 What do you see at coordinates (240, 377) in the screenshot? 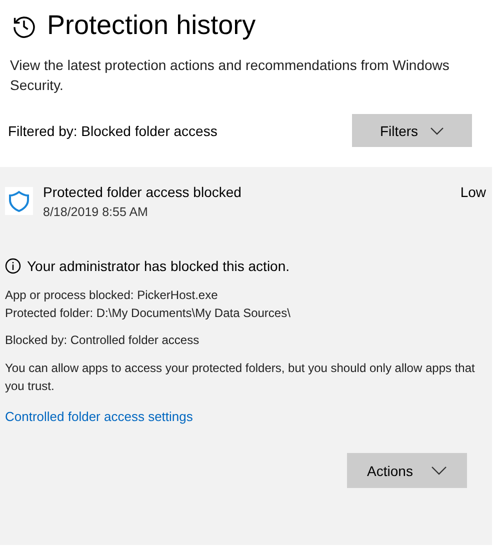
I see `note-text: You can allow apps to access your protected folders, but you should only allow apps that you trust.` at bounding box center [240, 377].